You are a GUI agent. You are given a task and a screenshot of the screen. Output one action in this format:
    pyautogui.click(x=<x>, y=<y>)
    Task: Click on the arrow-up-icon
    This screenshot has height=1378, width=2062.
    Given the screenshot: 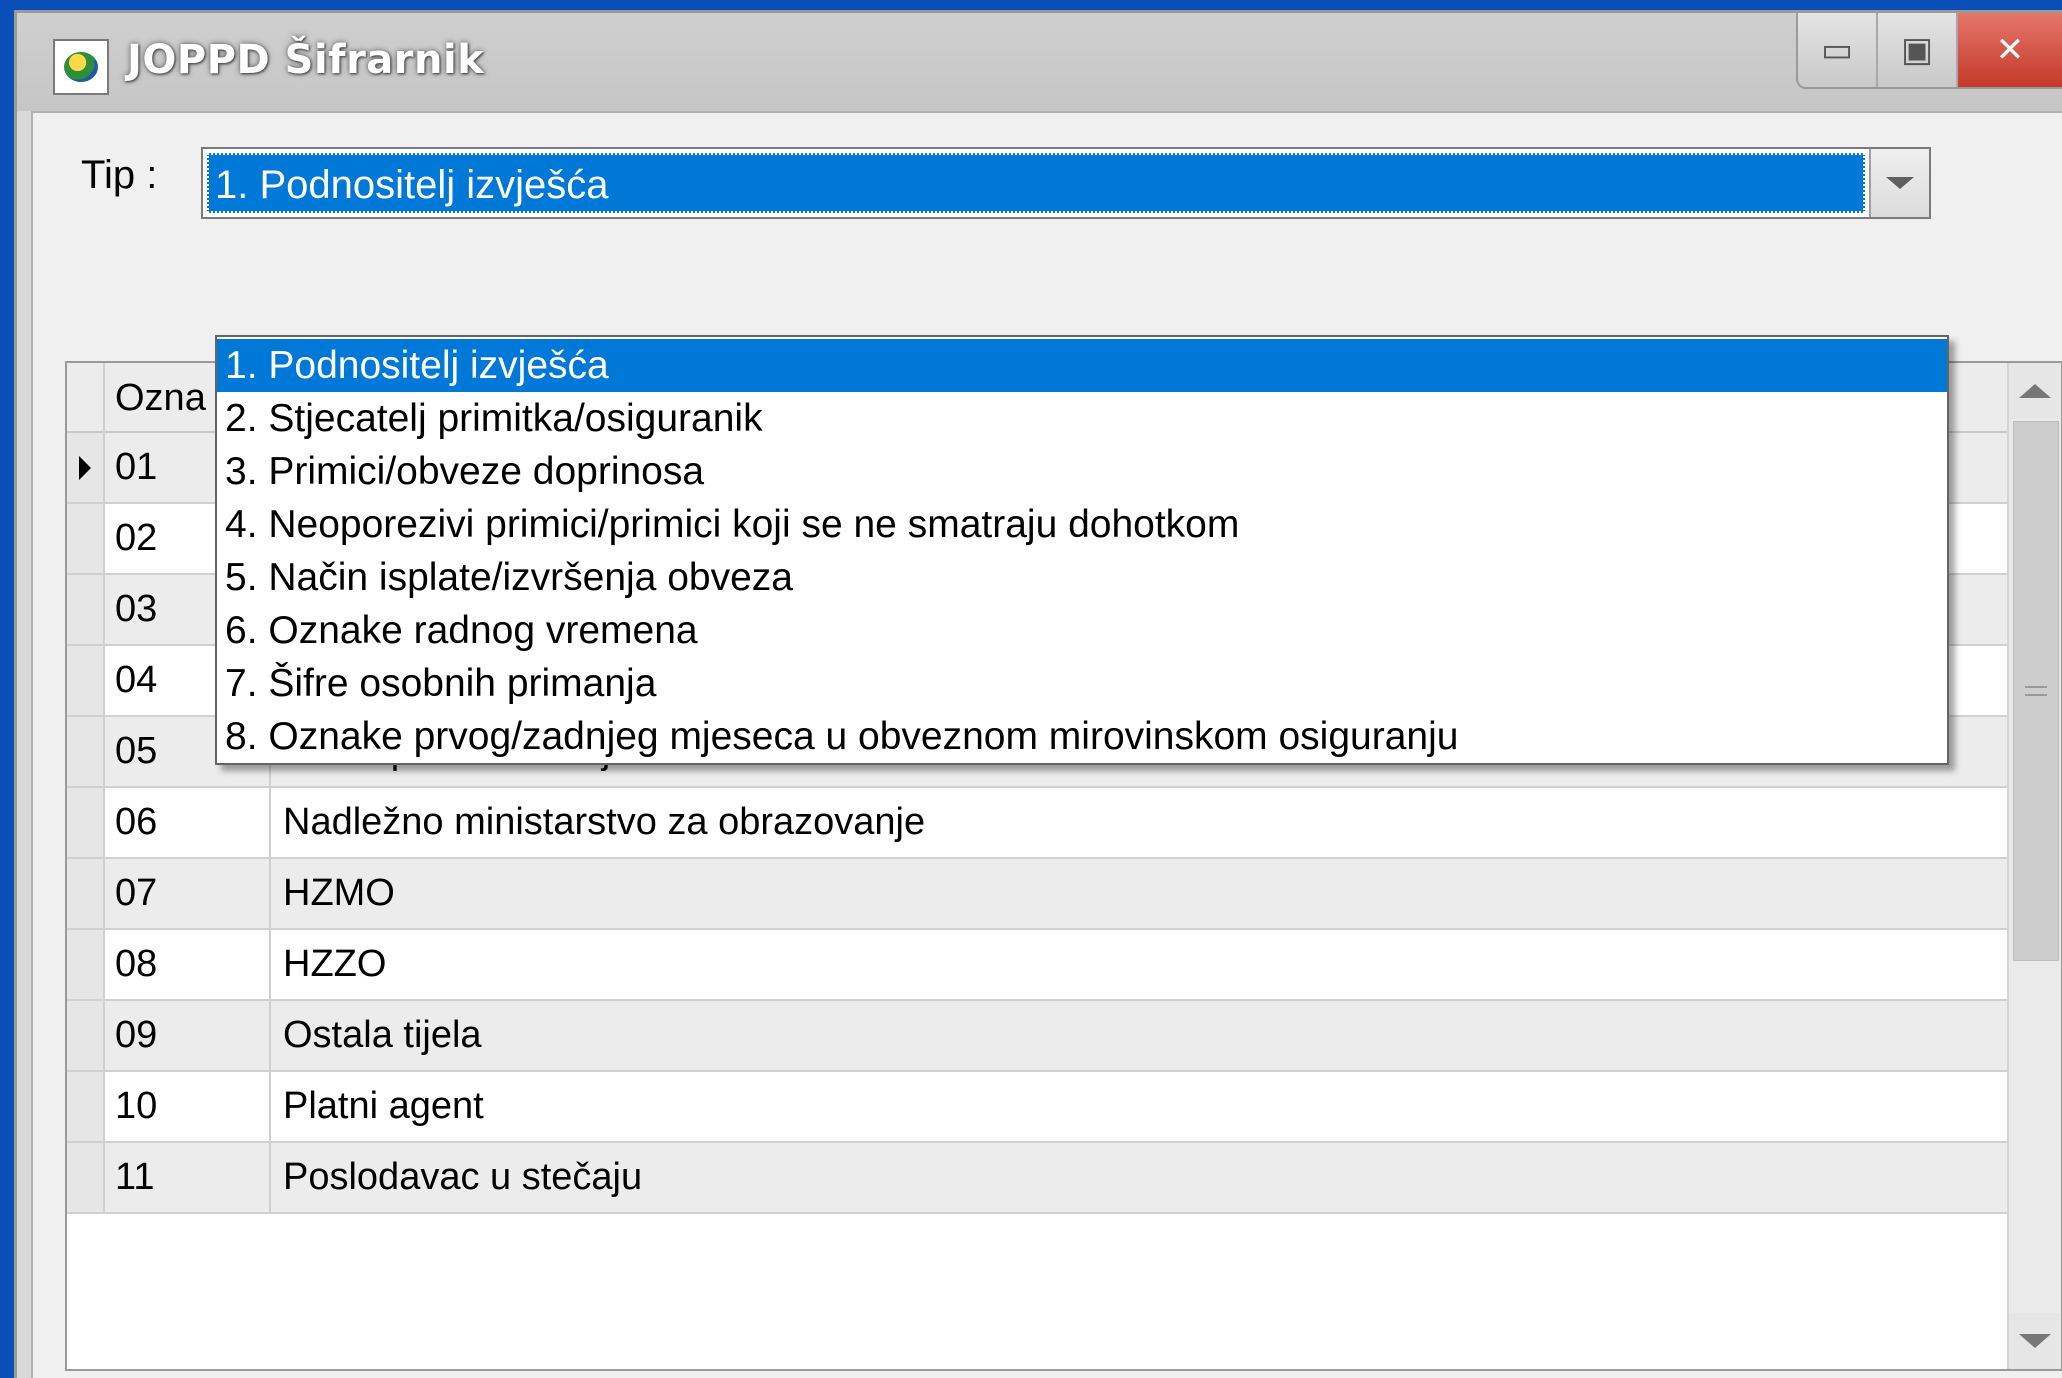 What is the action you would take?
    pyautogui.click(x=2035, y=391)
    